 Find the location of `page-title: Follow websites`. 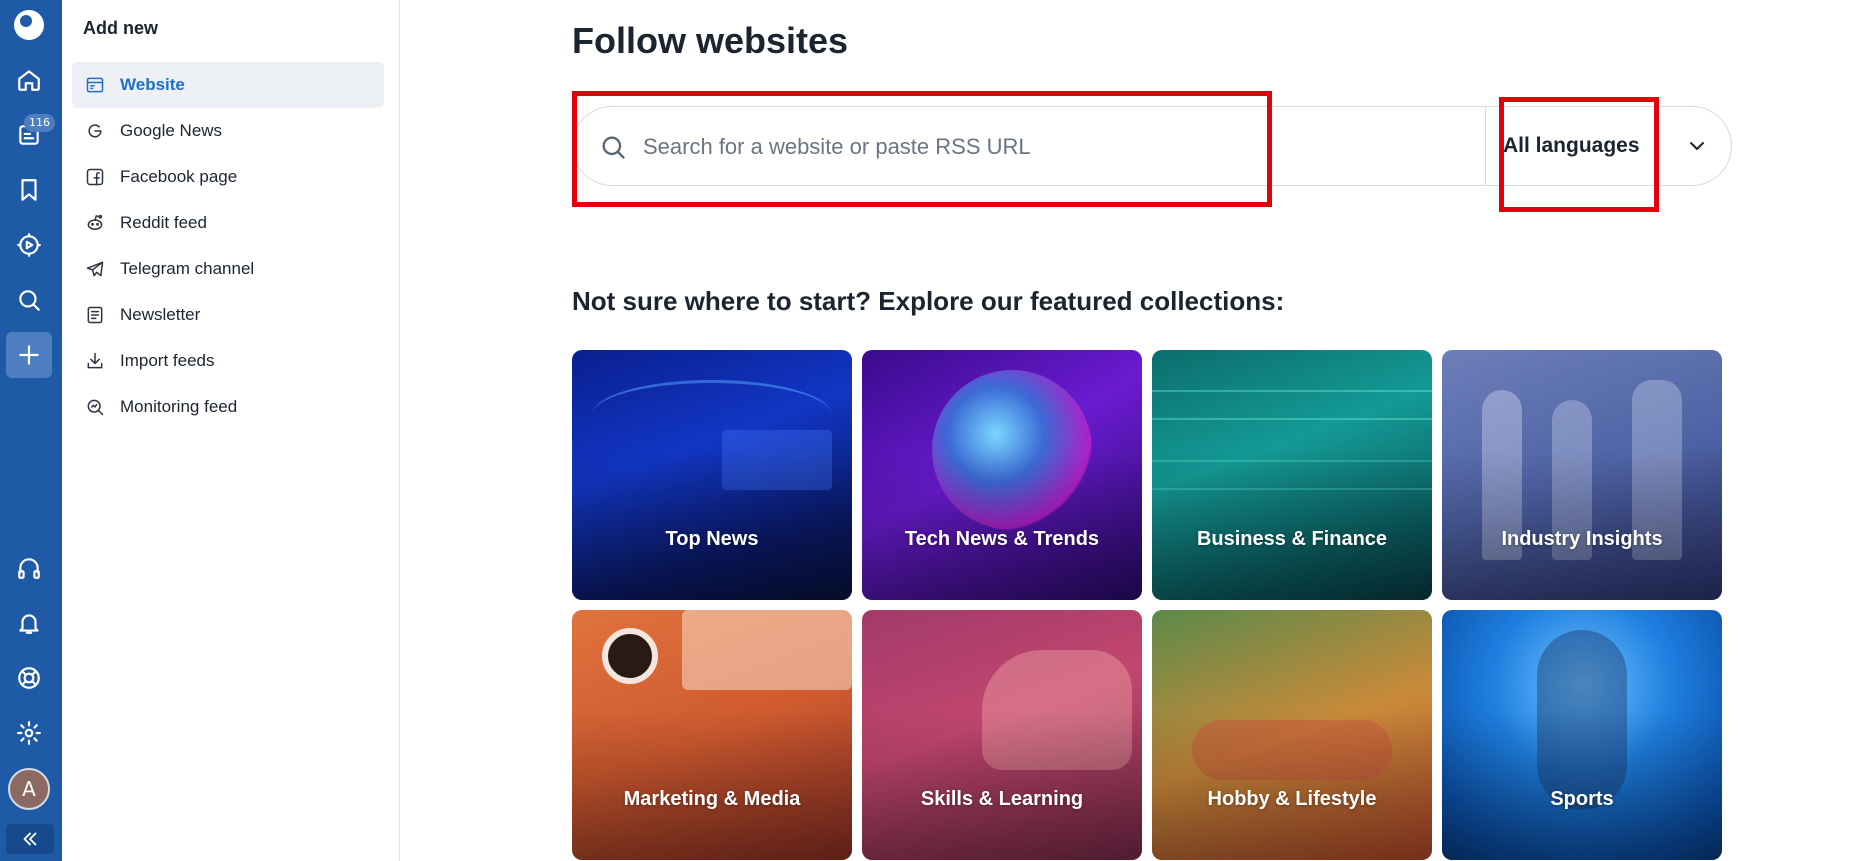

page-title: Follow websites is located at coordinates (710, 40).